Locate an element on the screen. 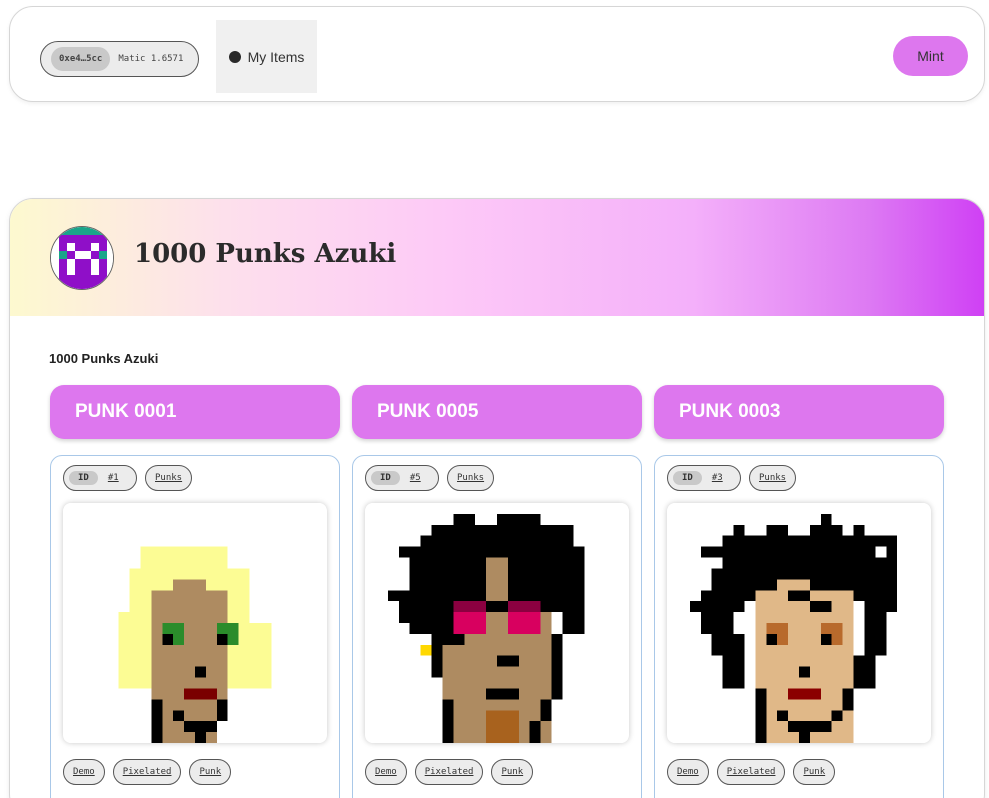  punk-wild-hair-icon is located at coordinates (799, 623).